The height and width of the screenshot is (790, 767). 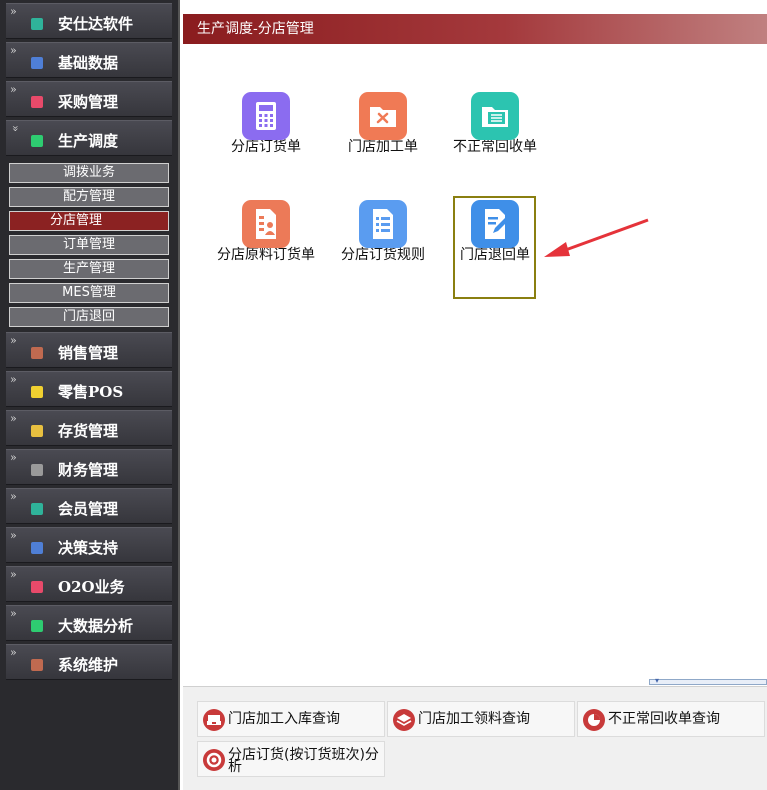 I want to click on quick-link-label: 门店加工领料查询, so click(x=474, y=719).